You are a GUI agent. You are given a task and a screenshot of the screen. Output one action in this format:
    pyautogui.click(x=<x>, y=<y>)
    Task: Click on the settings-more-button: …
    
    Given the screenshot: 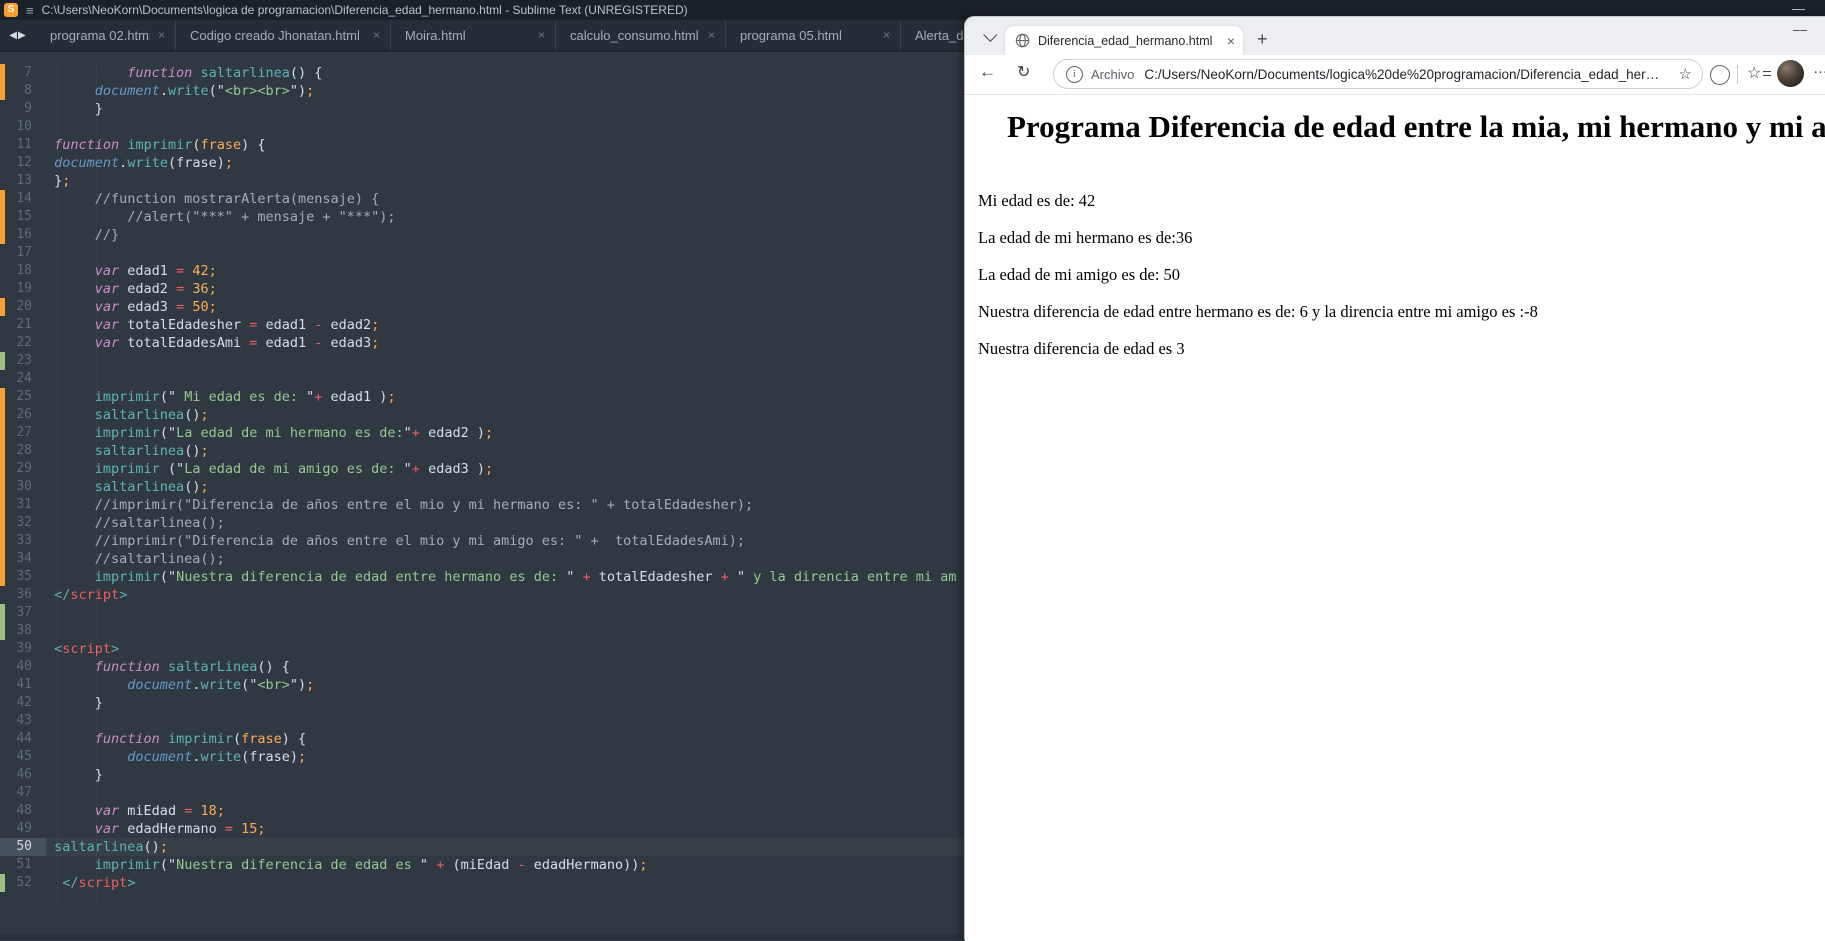 What is the action you would take?
    pyautogui.click(x=1819, y=68)
    